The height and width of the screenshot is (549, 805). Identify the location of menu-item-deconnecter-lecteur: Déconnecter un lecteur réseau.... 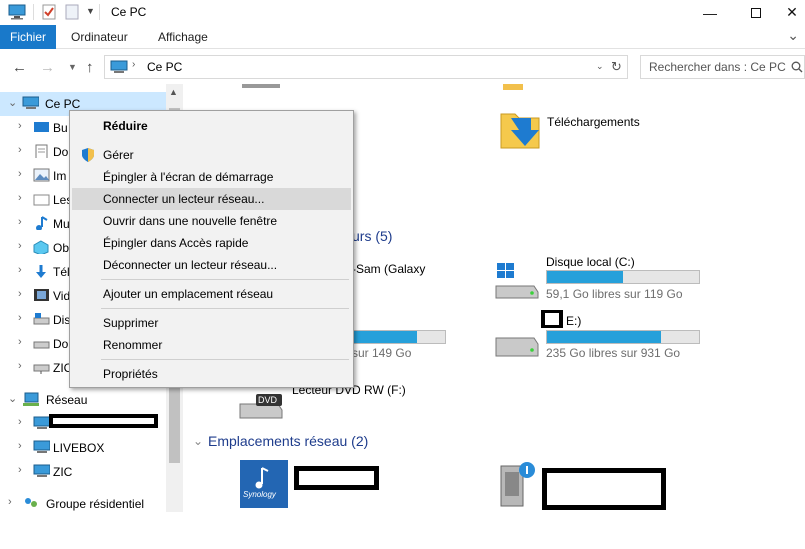
(211, 265).